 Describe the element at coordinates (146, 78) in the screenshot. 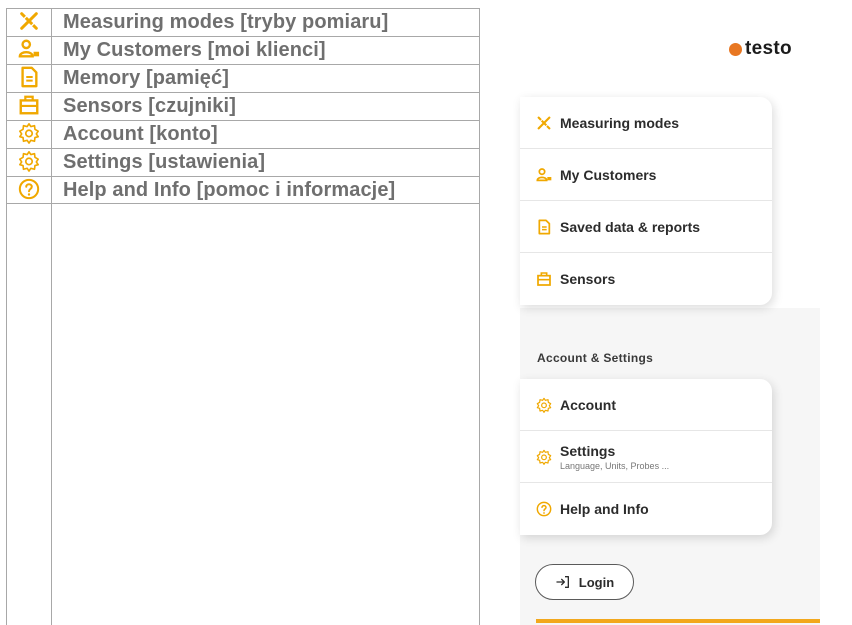

I see `table-row-label: Memory [pamięć]` at that location.